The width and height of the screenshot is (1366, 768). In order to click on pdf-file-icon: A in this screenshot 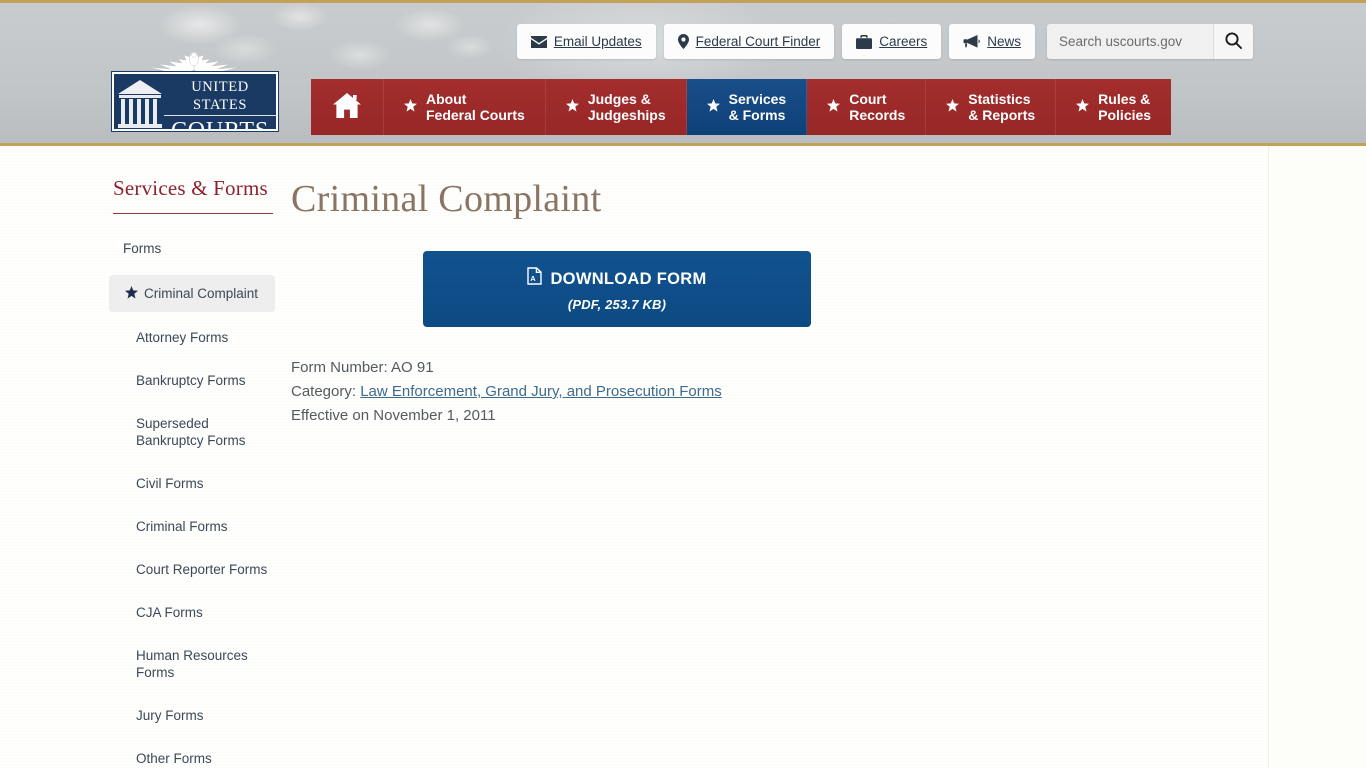, I will do `click(535, 278)`.